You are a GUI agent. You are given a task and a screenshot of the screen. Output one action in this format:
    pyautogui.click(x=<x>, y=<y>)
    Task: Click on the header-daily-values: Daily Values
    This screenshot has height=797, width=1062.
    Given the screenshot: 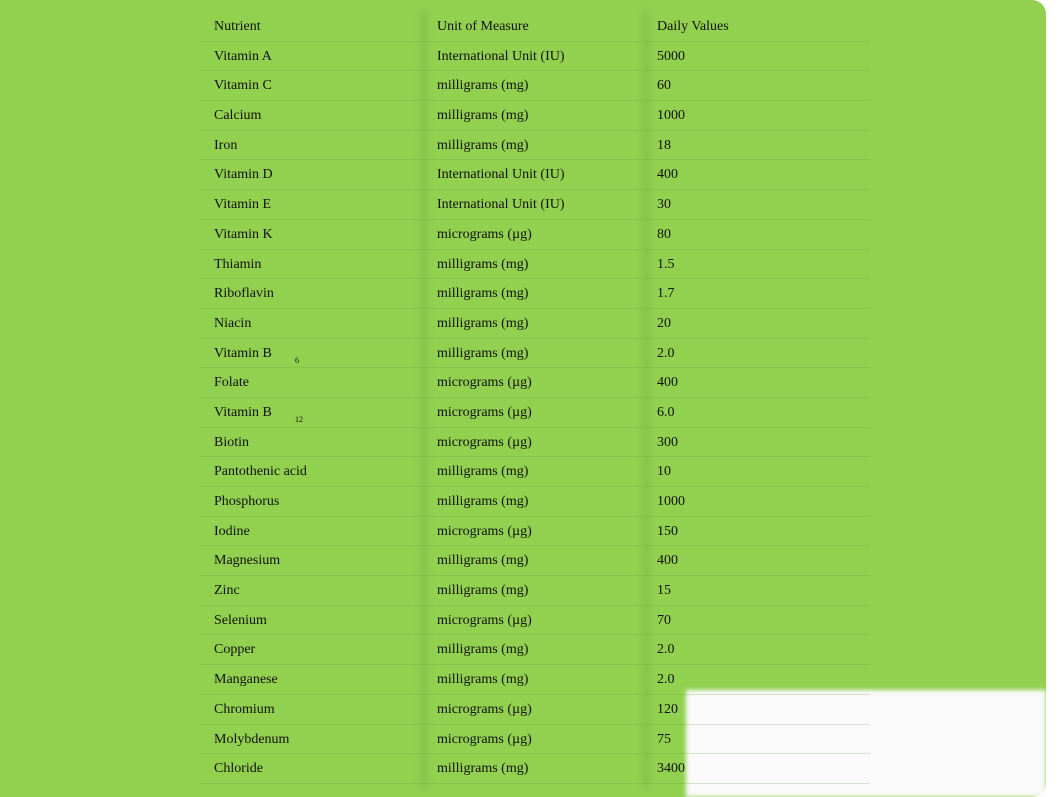 What is the action you would take?
    pyautogui.click(x=693, y=26)
    